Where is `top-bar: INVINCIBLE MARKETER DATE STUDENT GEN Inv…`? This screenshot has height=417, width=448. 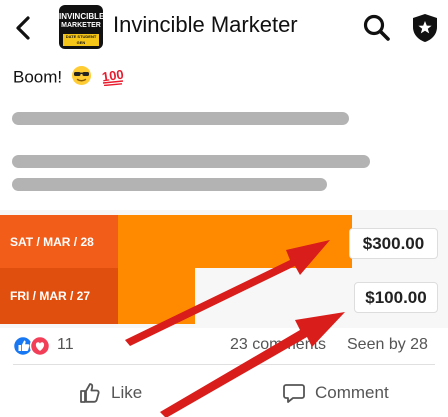 top-bar: INVINCIBLE MARKETER DATE STUDENT GEN Inv… is located at coordinates (224, 28).